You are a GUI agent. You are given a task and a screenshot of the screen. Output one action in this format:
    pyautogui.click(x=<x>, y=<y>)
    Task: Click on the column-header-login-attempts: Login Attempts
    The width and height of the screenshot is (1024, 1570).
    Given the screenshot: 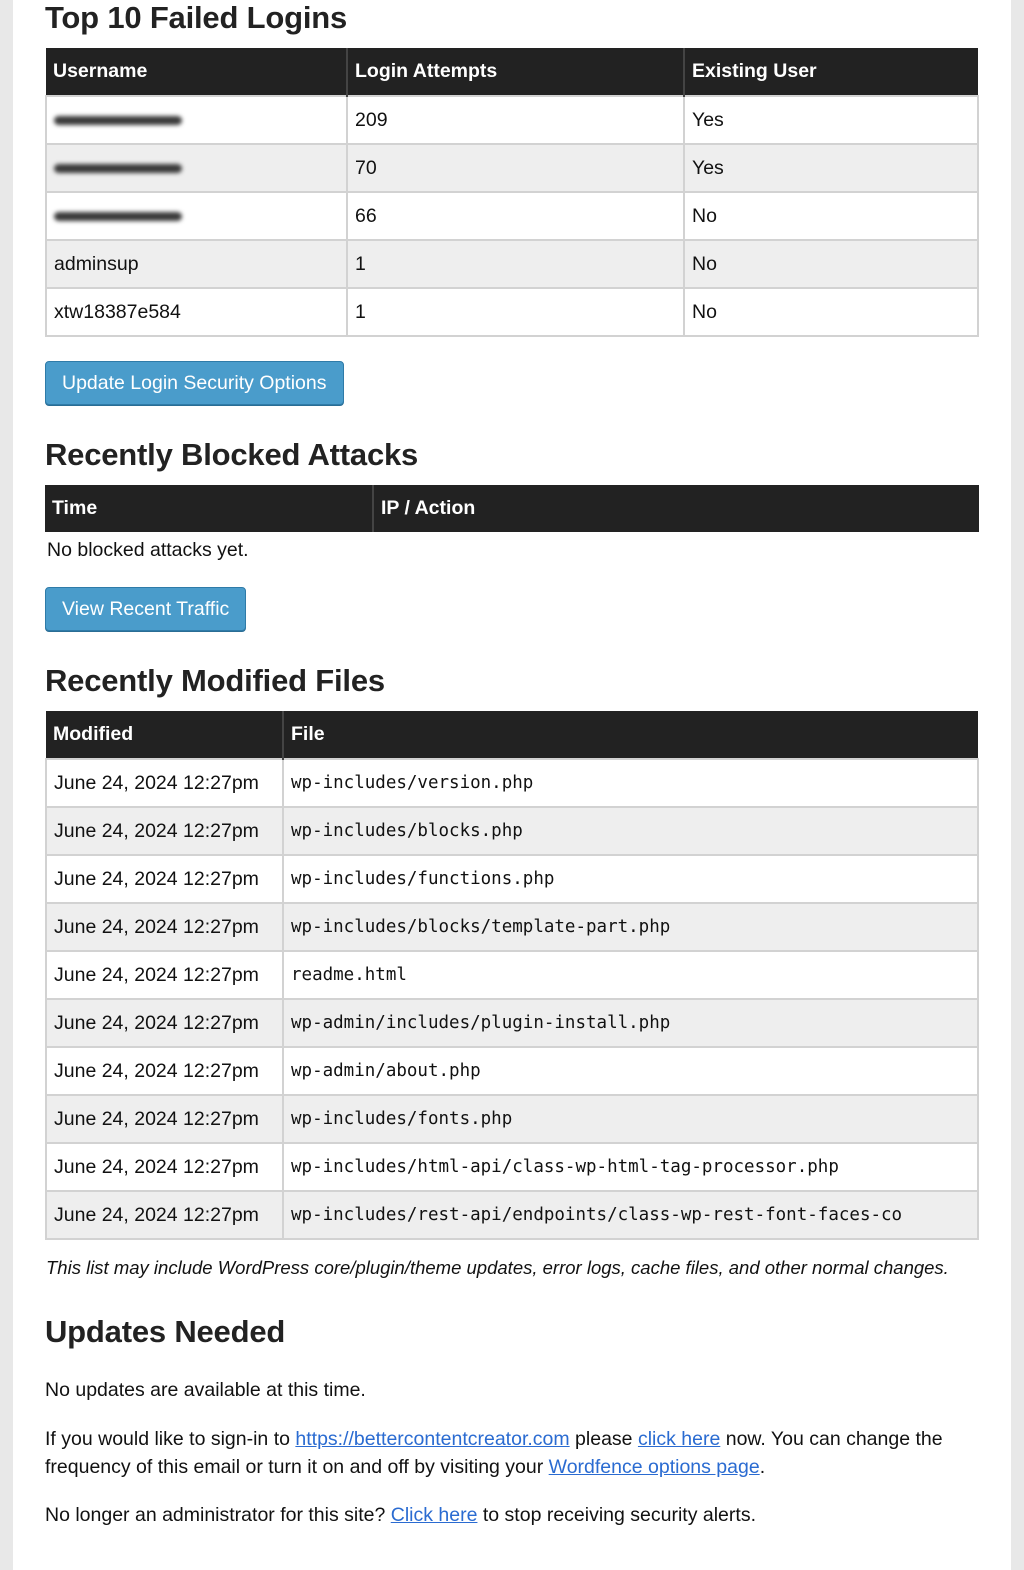 What is the action you would take?
    pyautogui.click(x=516, y=72)
    